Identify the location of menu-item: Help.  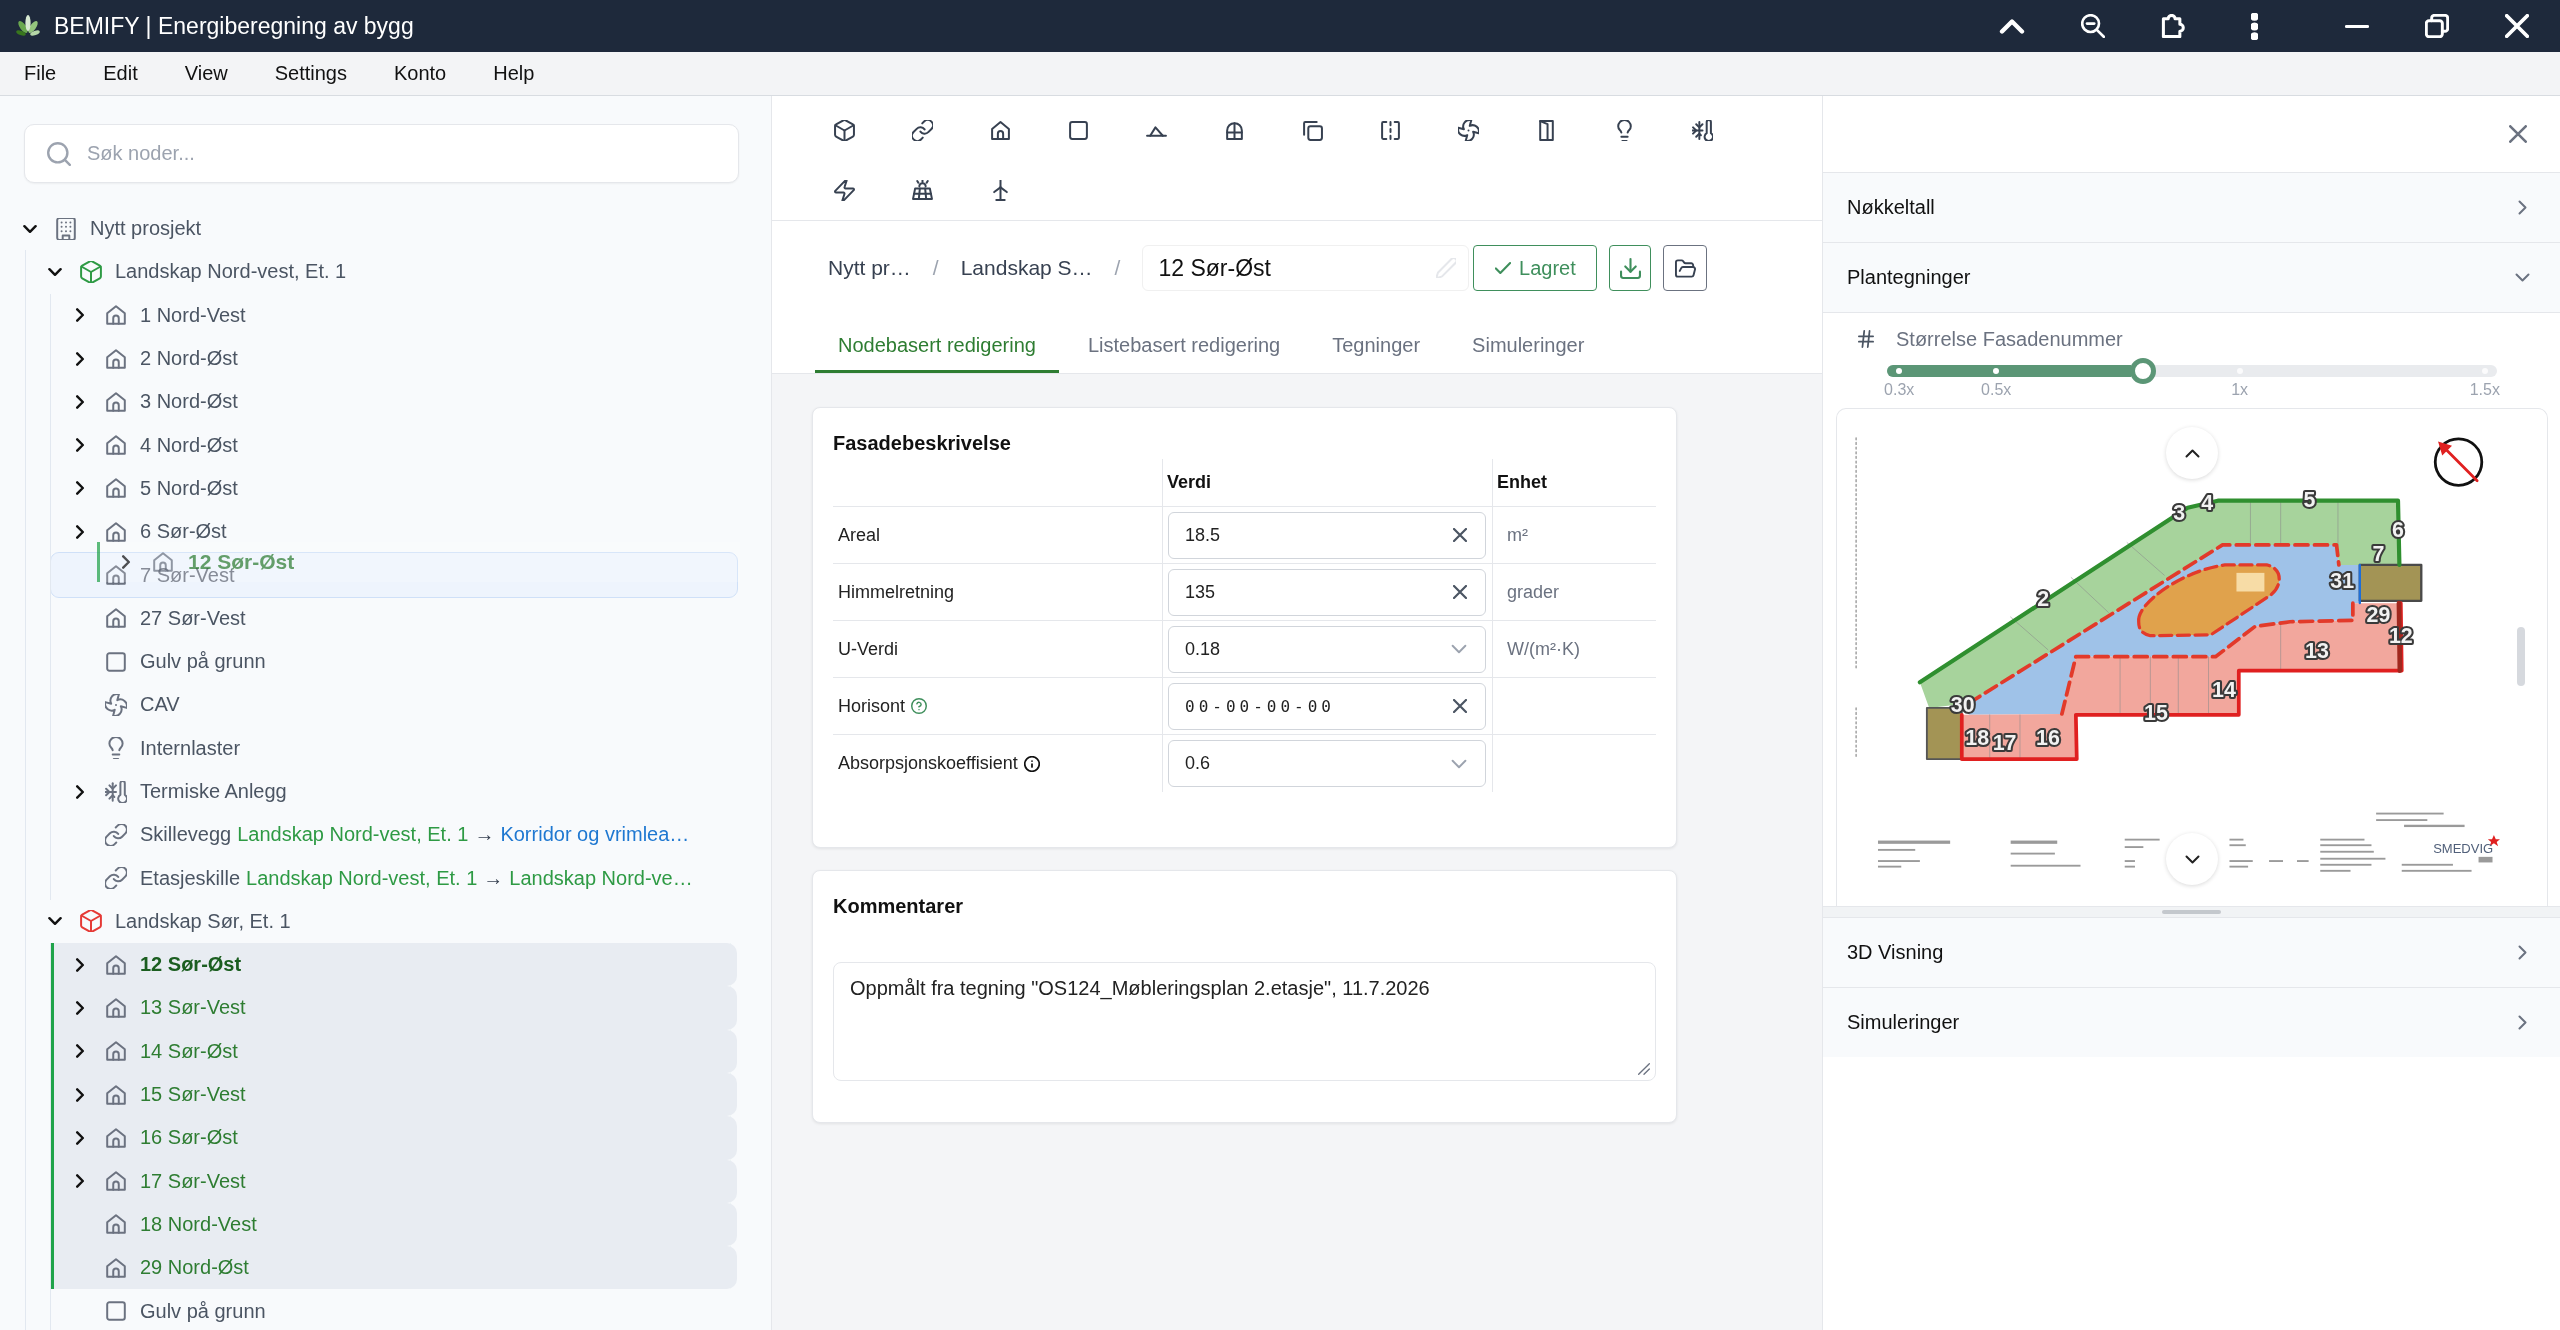
(514, 73).